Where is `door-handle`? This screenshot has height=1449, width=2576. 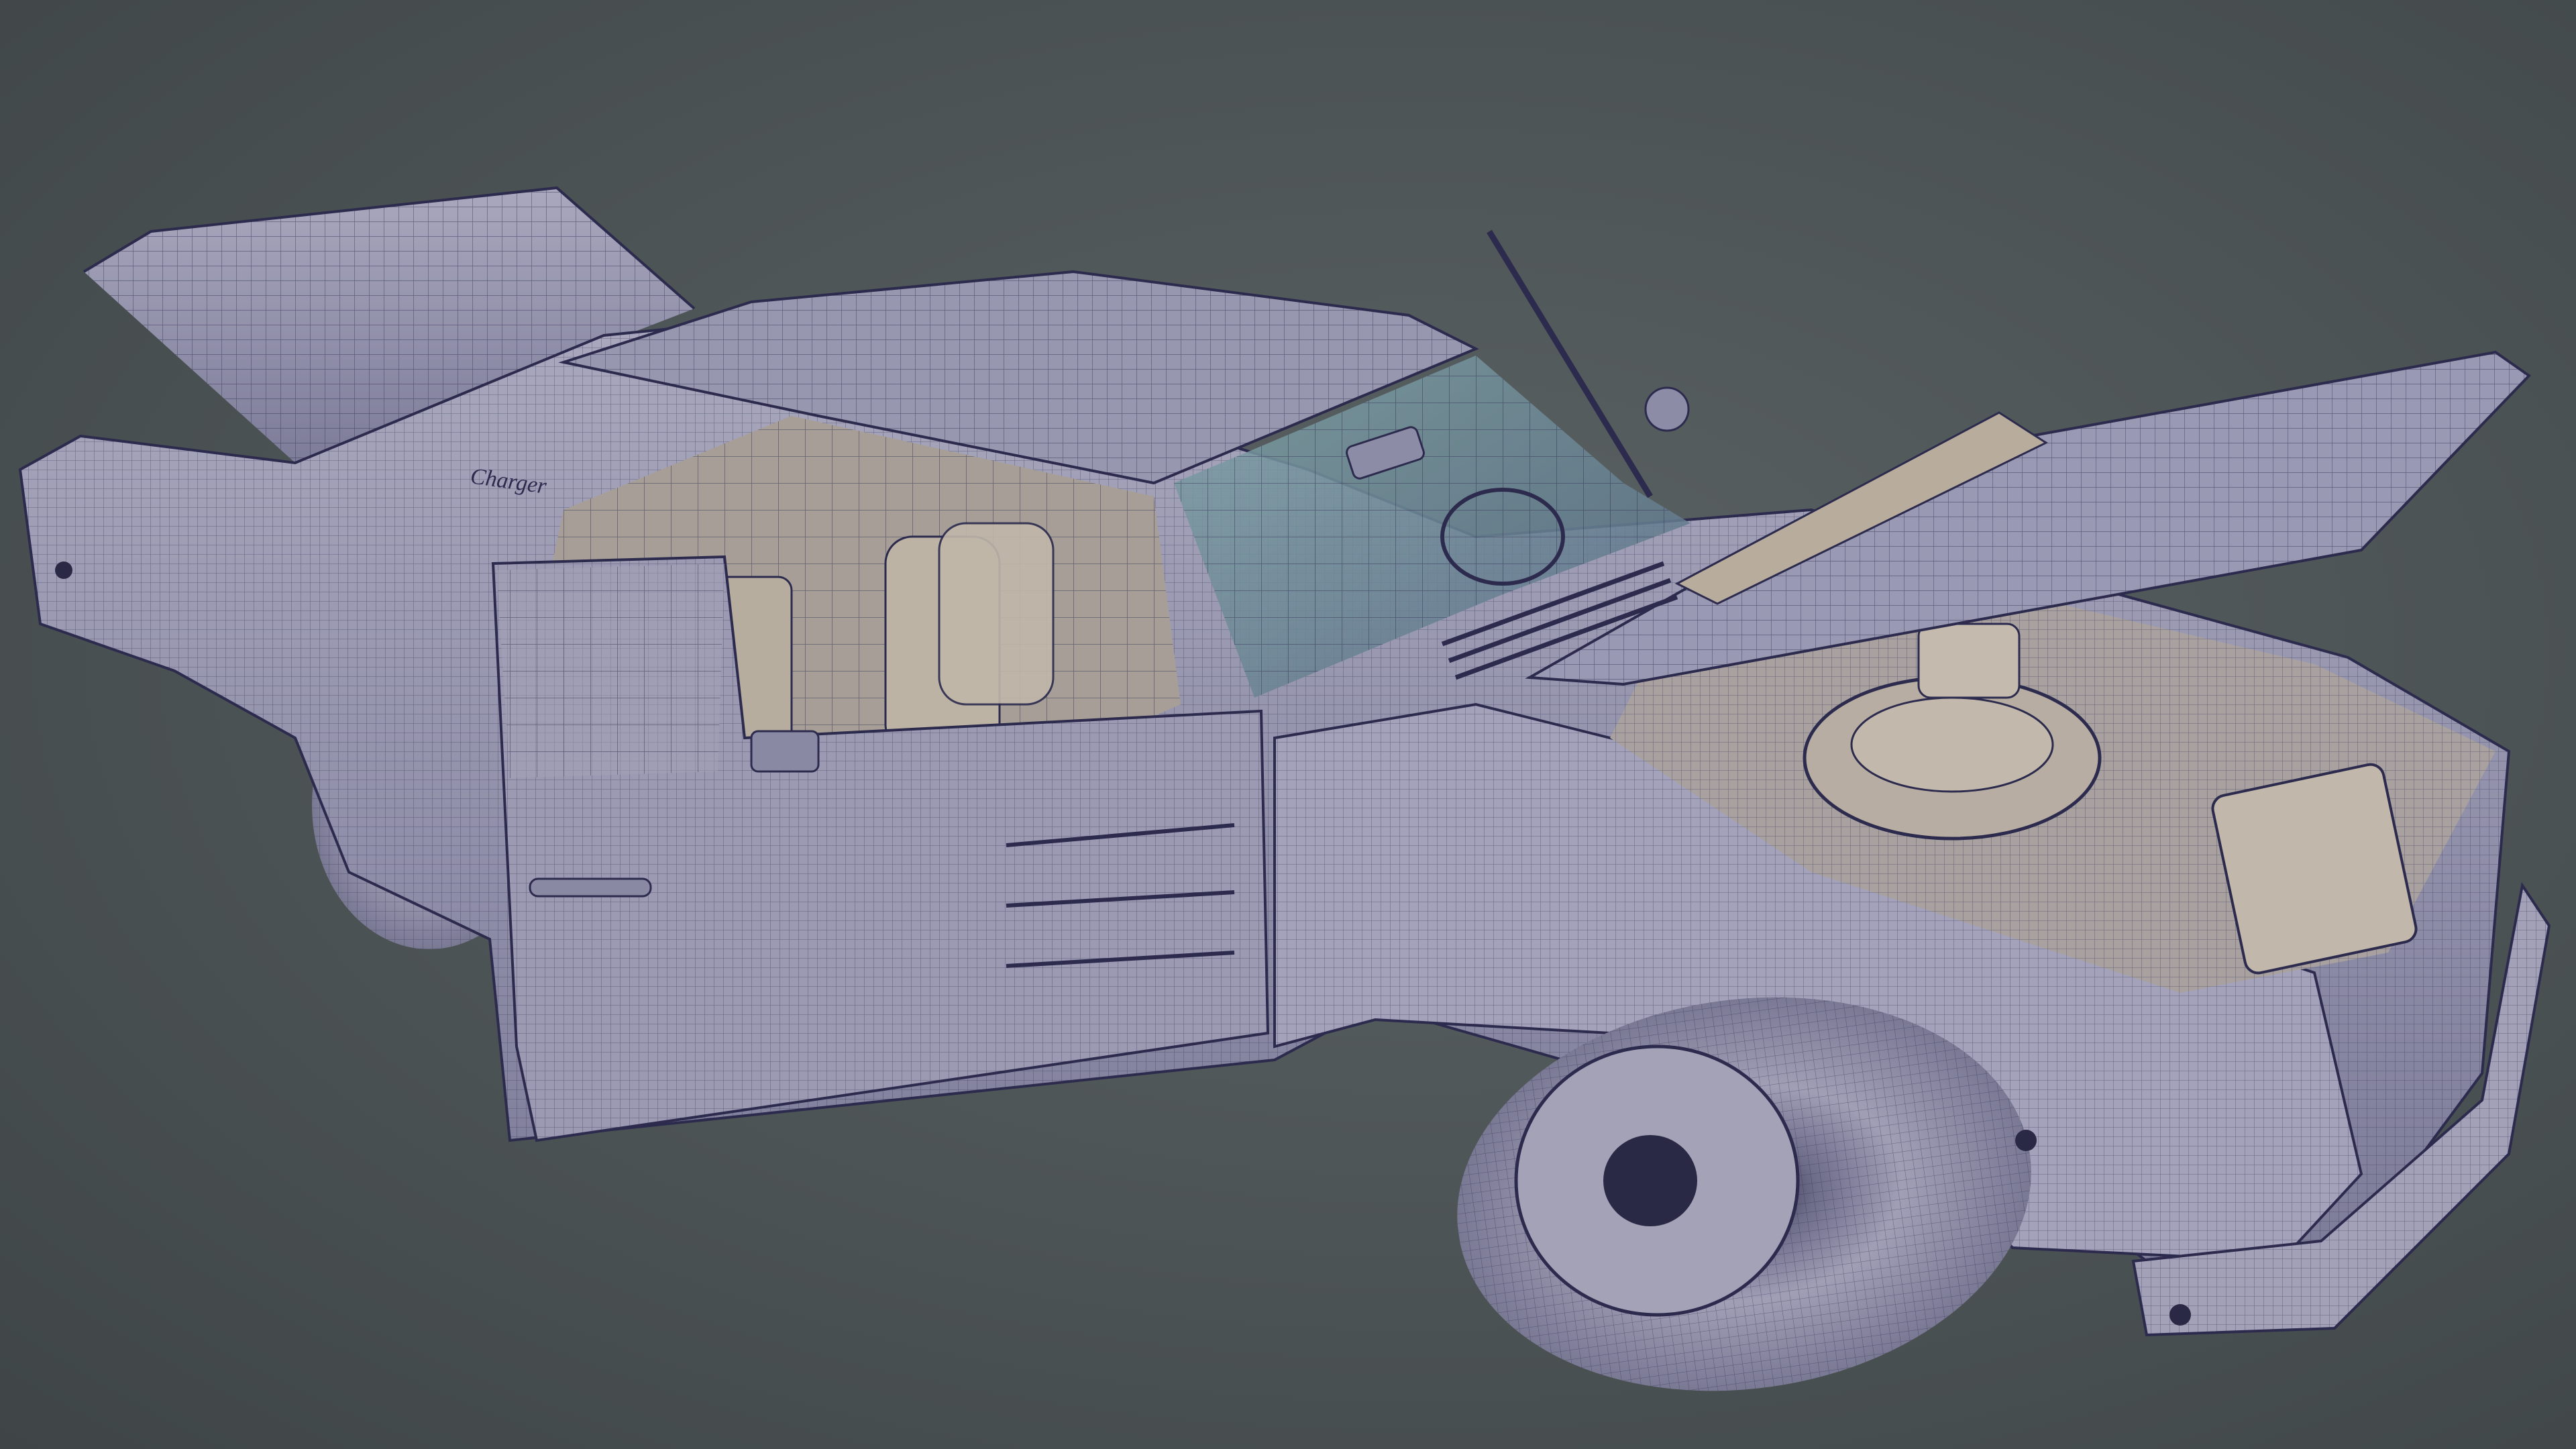
door-handle is located at coordinates (590, 887).